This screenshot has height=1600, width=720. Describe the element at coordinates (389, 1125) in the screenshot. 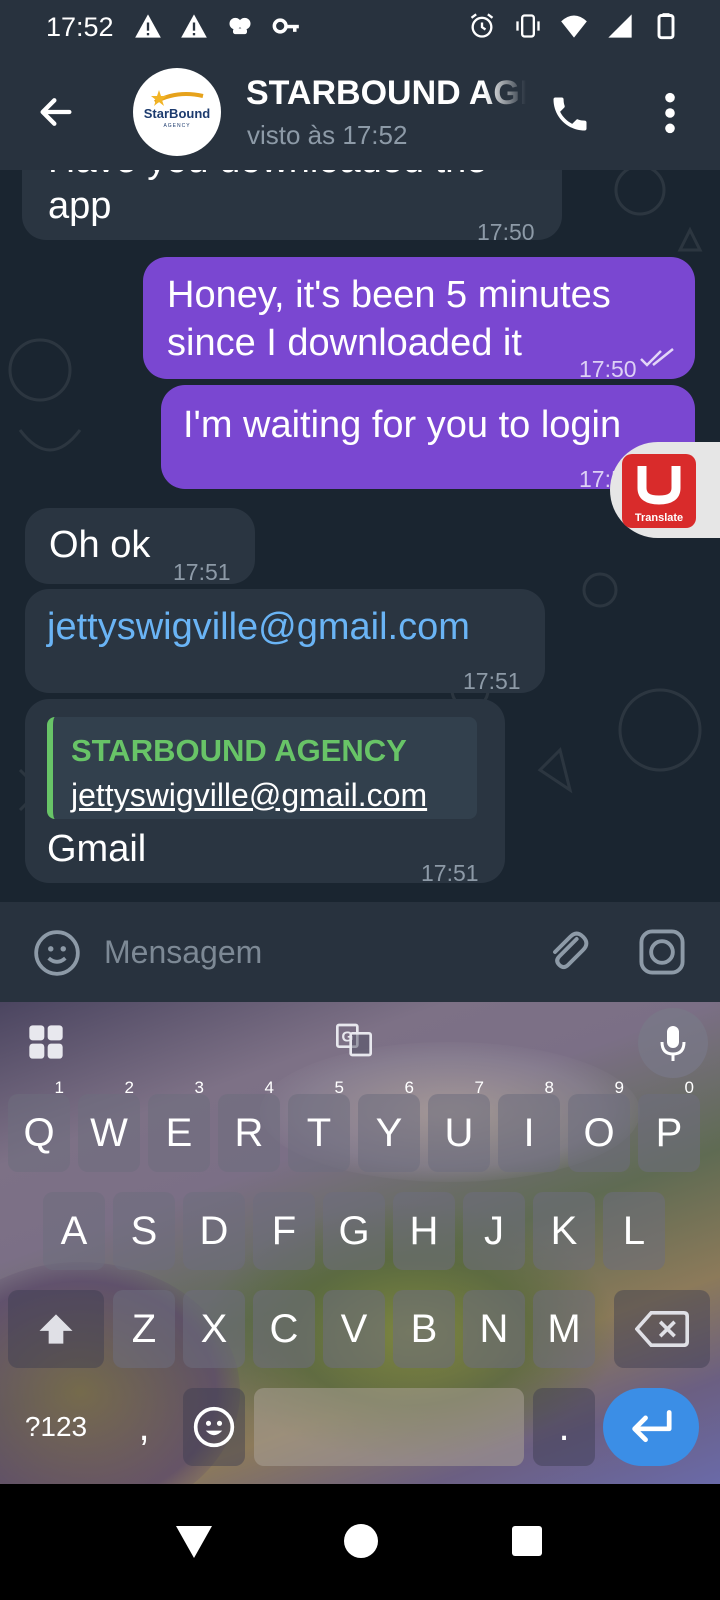

I see `key-y: Y6` at that location.